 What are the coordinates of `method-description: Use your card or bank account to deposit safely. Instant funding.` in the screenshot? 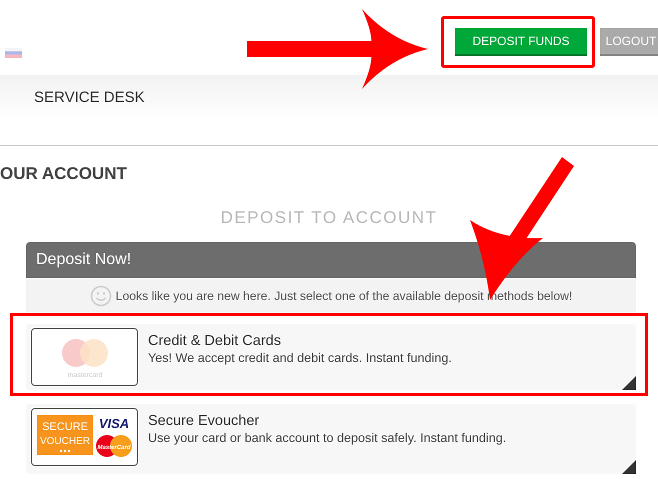 It's located at (327, 438).